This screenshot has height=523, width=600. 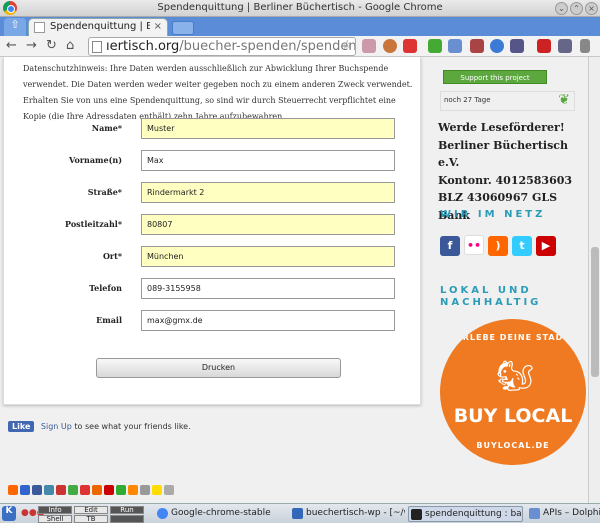 I want to click on local-heading-1: LOKAL UND, so click(x=486, y=290).